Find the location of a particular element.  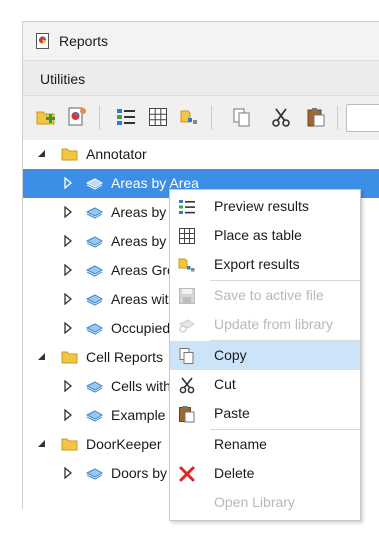

tree-item-label: Areas Gro is located at coordinates (143, 270).